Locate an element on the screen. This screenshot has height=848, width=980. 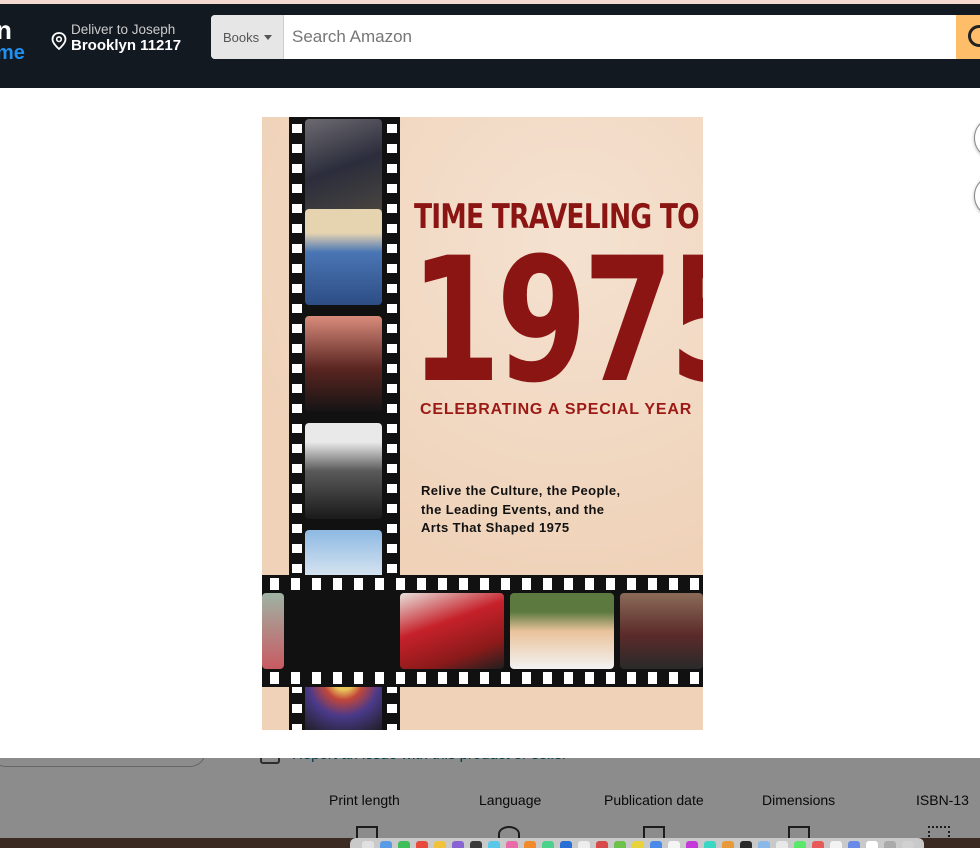
search-category-dropdown: Books is located at coordinates (247, 37).